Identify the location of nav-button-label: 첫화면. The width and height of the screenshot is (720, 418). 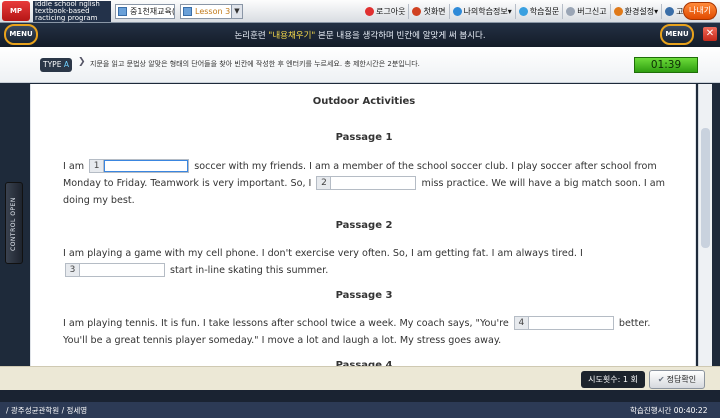
(434, 11).